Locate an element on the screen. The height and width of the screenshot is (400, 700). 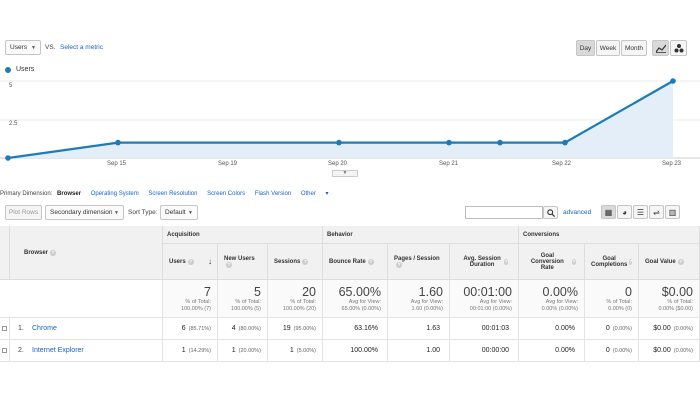
data-point is located at coordinates (673, 81).